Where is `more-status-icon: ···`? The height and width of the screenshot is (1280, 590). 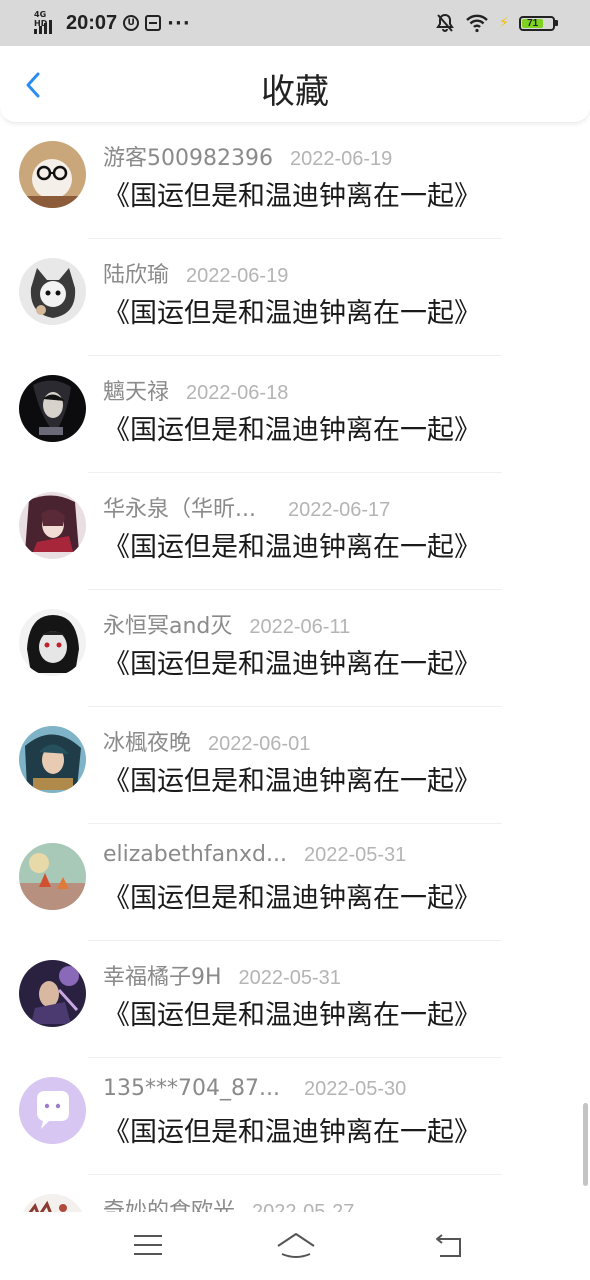
more-status-icon: ··· is located at coordinates (179, 23).